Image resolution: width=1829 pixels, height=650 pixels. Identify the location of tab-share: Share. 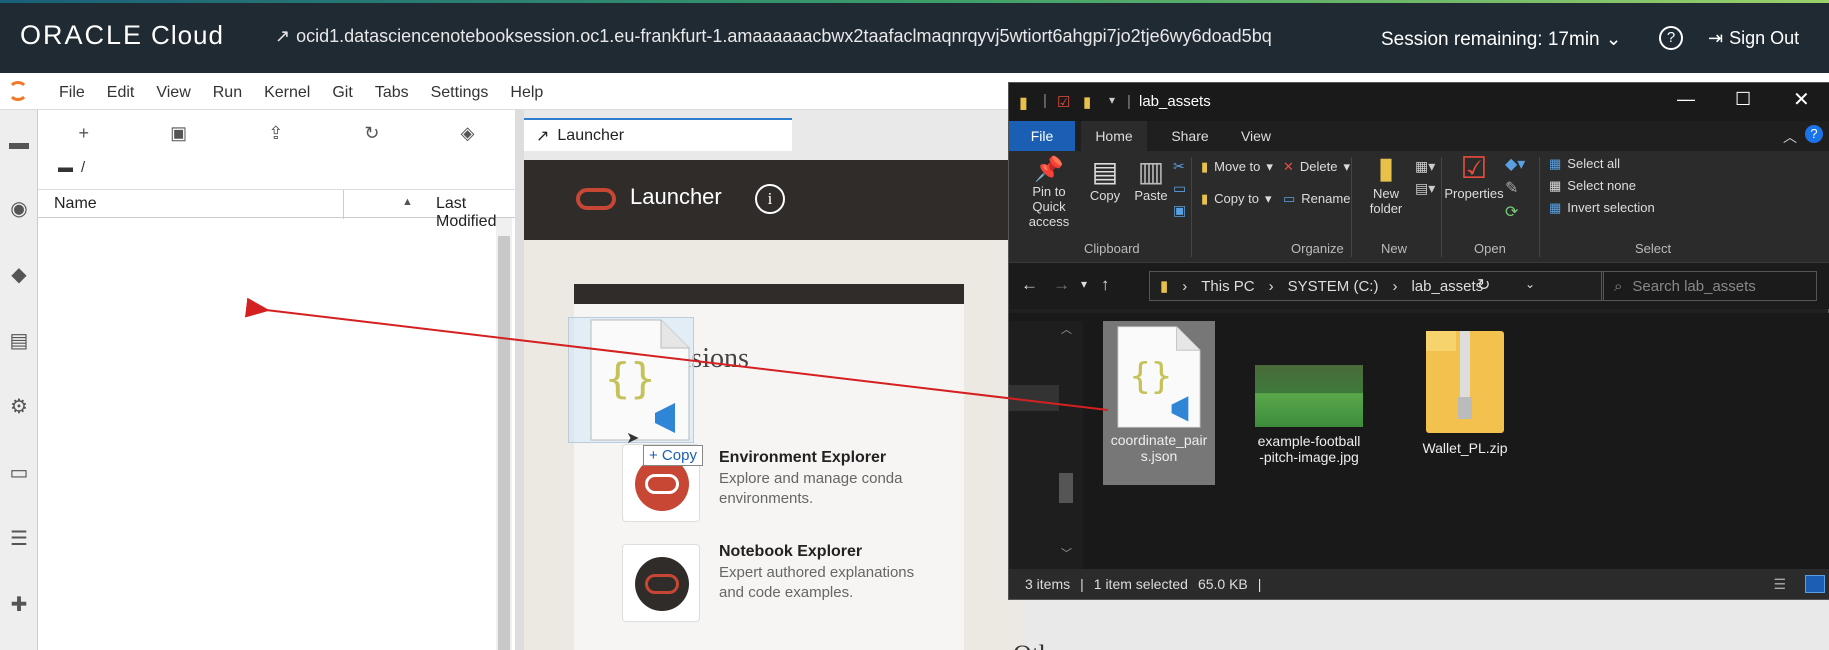
(1190, 136).